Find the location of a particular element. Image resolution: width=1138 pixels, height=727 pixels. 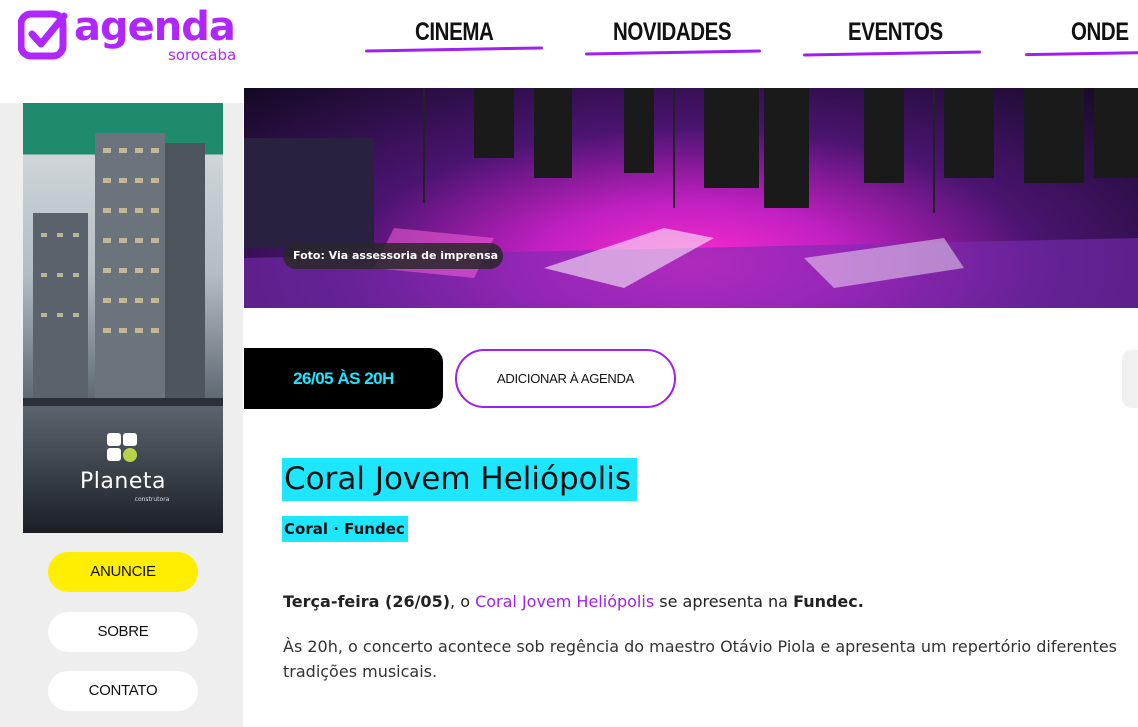

ad-brand-name: Planeta is located at coordinates (123, 481).